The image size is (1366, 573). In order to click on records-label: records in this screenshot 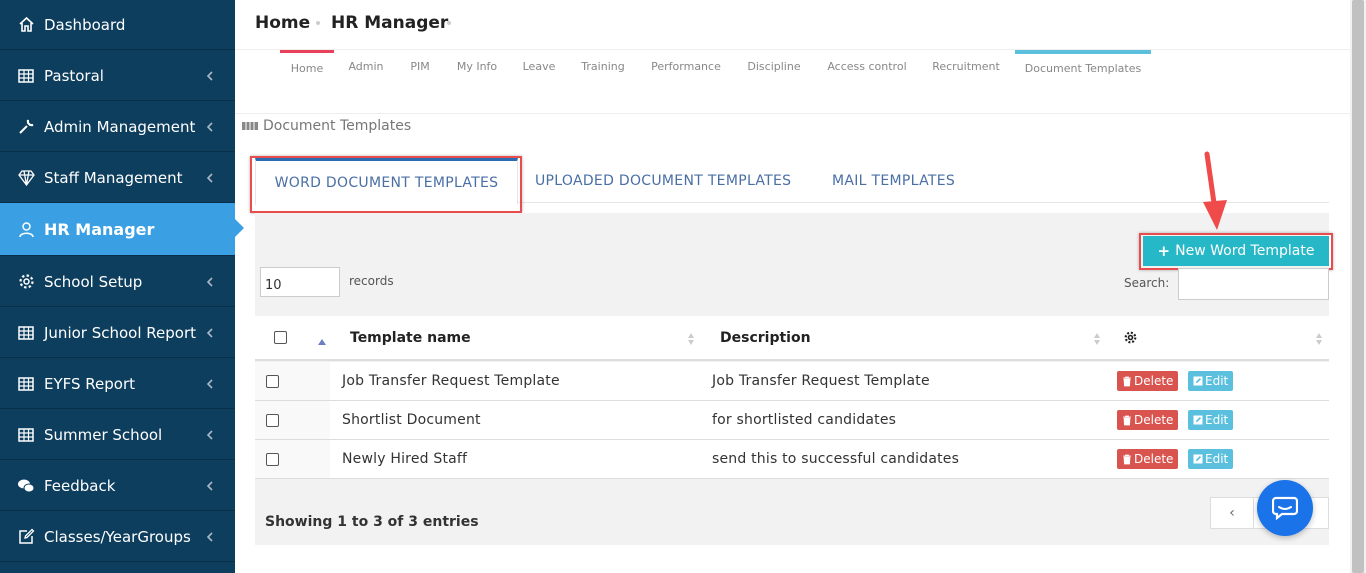, I will do `click(371, 281)`.